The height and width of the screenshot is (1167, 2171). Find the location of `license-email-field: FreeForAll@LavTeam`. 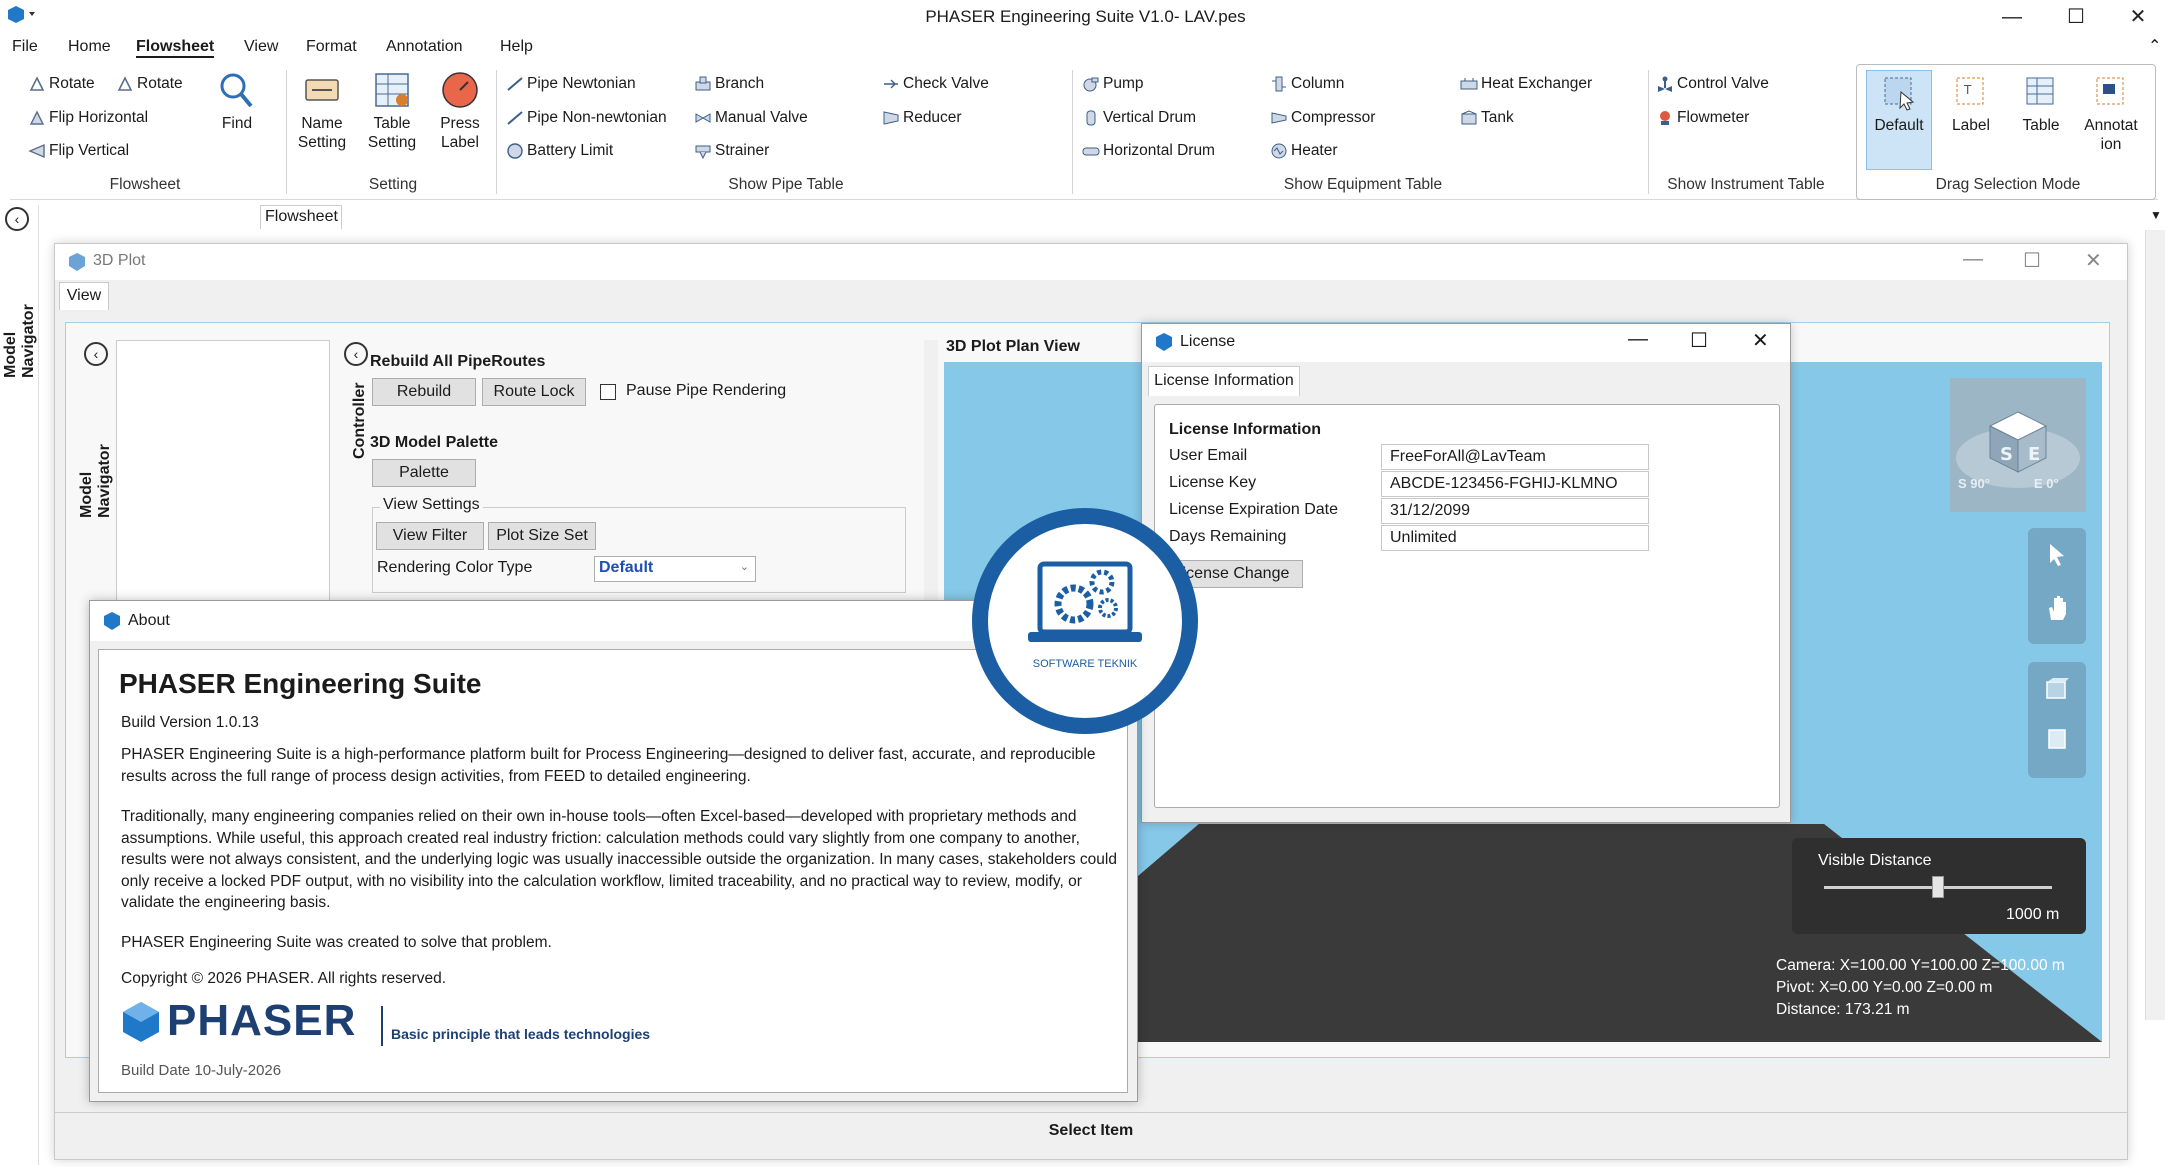

license-email-field: FreeForAll@LavTeam is located at coordinates (1515, 457).